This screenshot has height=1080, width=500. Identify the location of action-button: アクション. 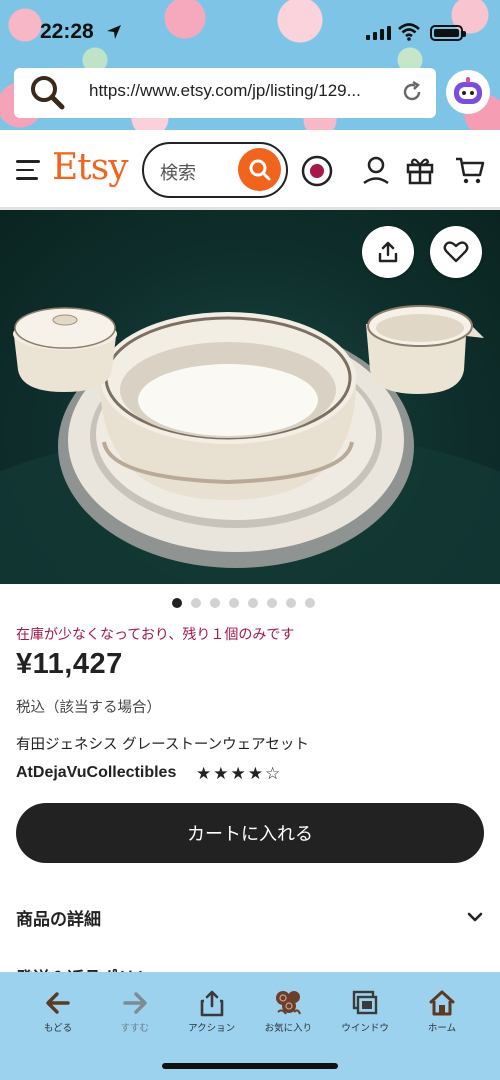
(212, 1011).